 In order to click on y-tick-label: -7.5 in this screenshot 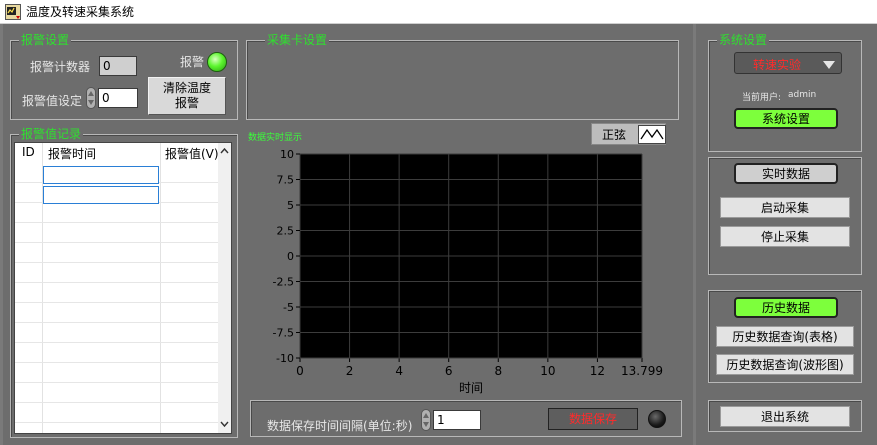, I will do `click(283, 333)`.